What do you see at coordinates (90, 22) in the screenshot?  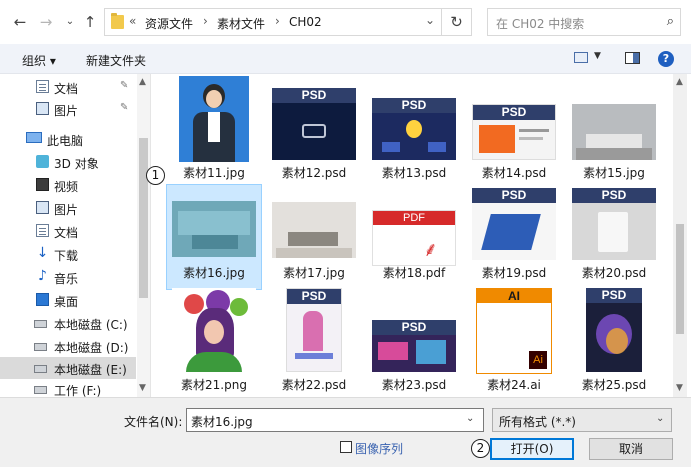 I see `up-arrow-icon: ↑` at bounding box center [90, 22].